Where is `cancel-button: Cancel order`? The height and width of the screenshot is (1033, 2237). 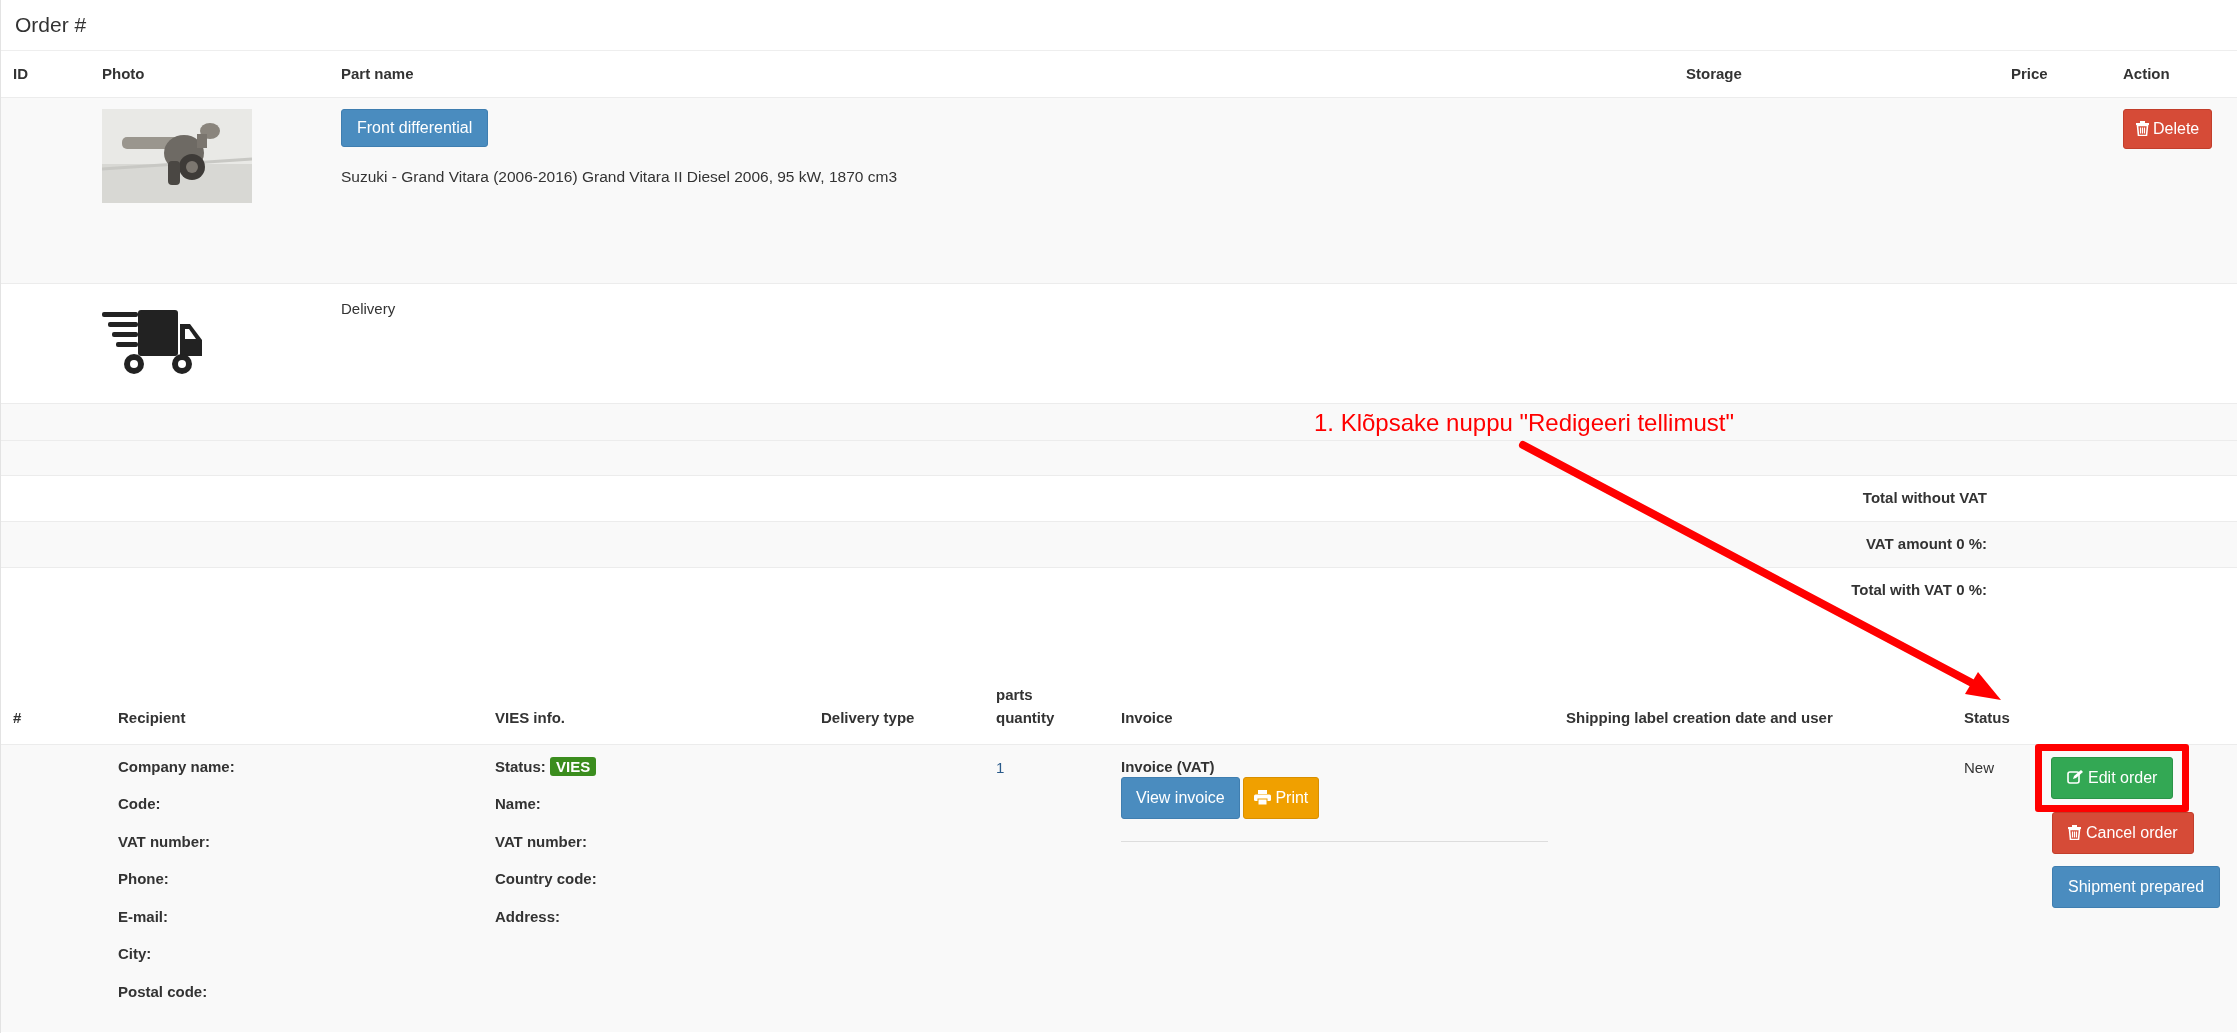 cancel-button: Cancel order is located at coordinates (2123, 832).